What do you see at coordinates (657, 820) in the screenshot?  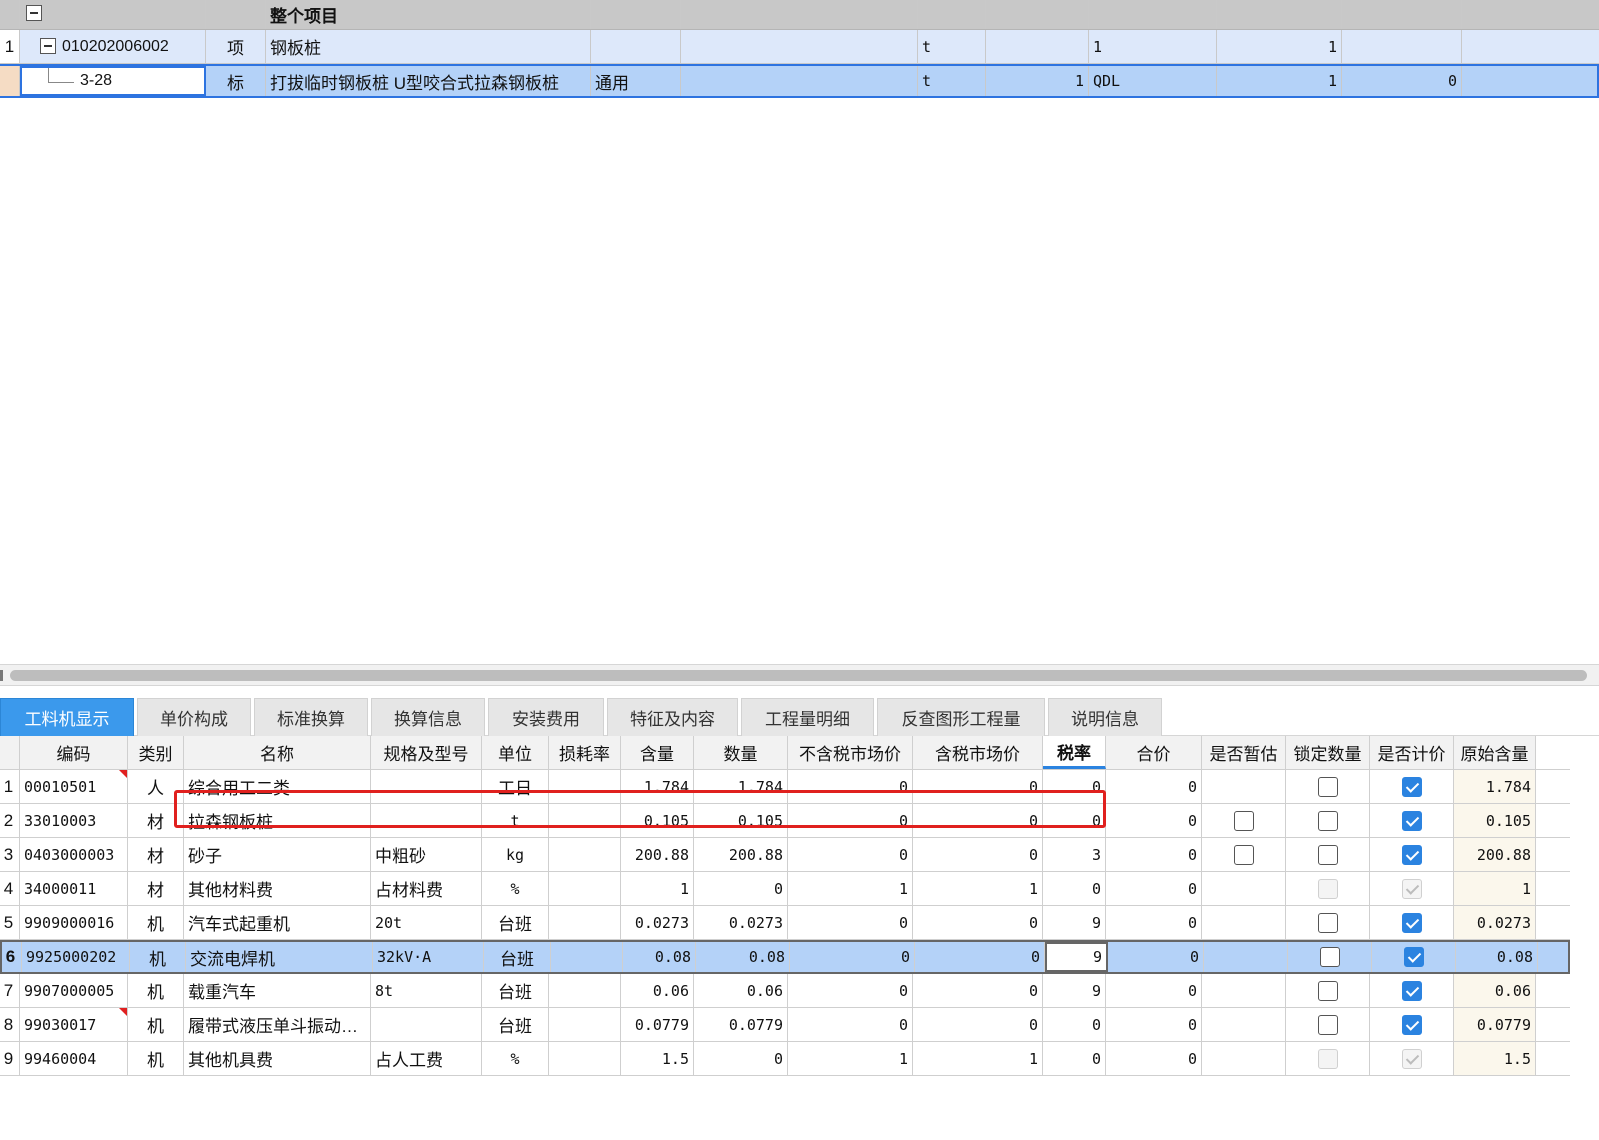 I see `content-cell: 0.105` at bounding box center [657, 820].